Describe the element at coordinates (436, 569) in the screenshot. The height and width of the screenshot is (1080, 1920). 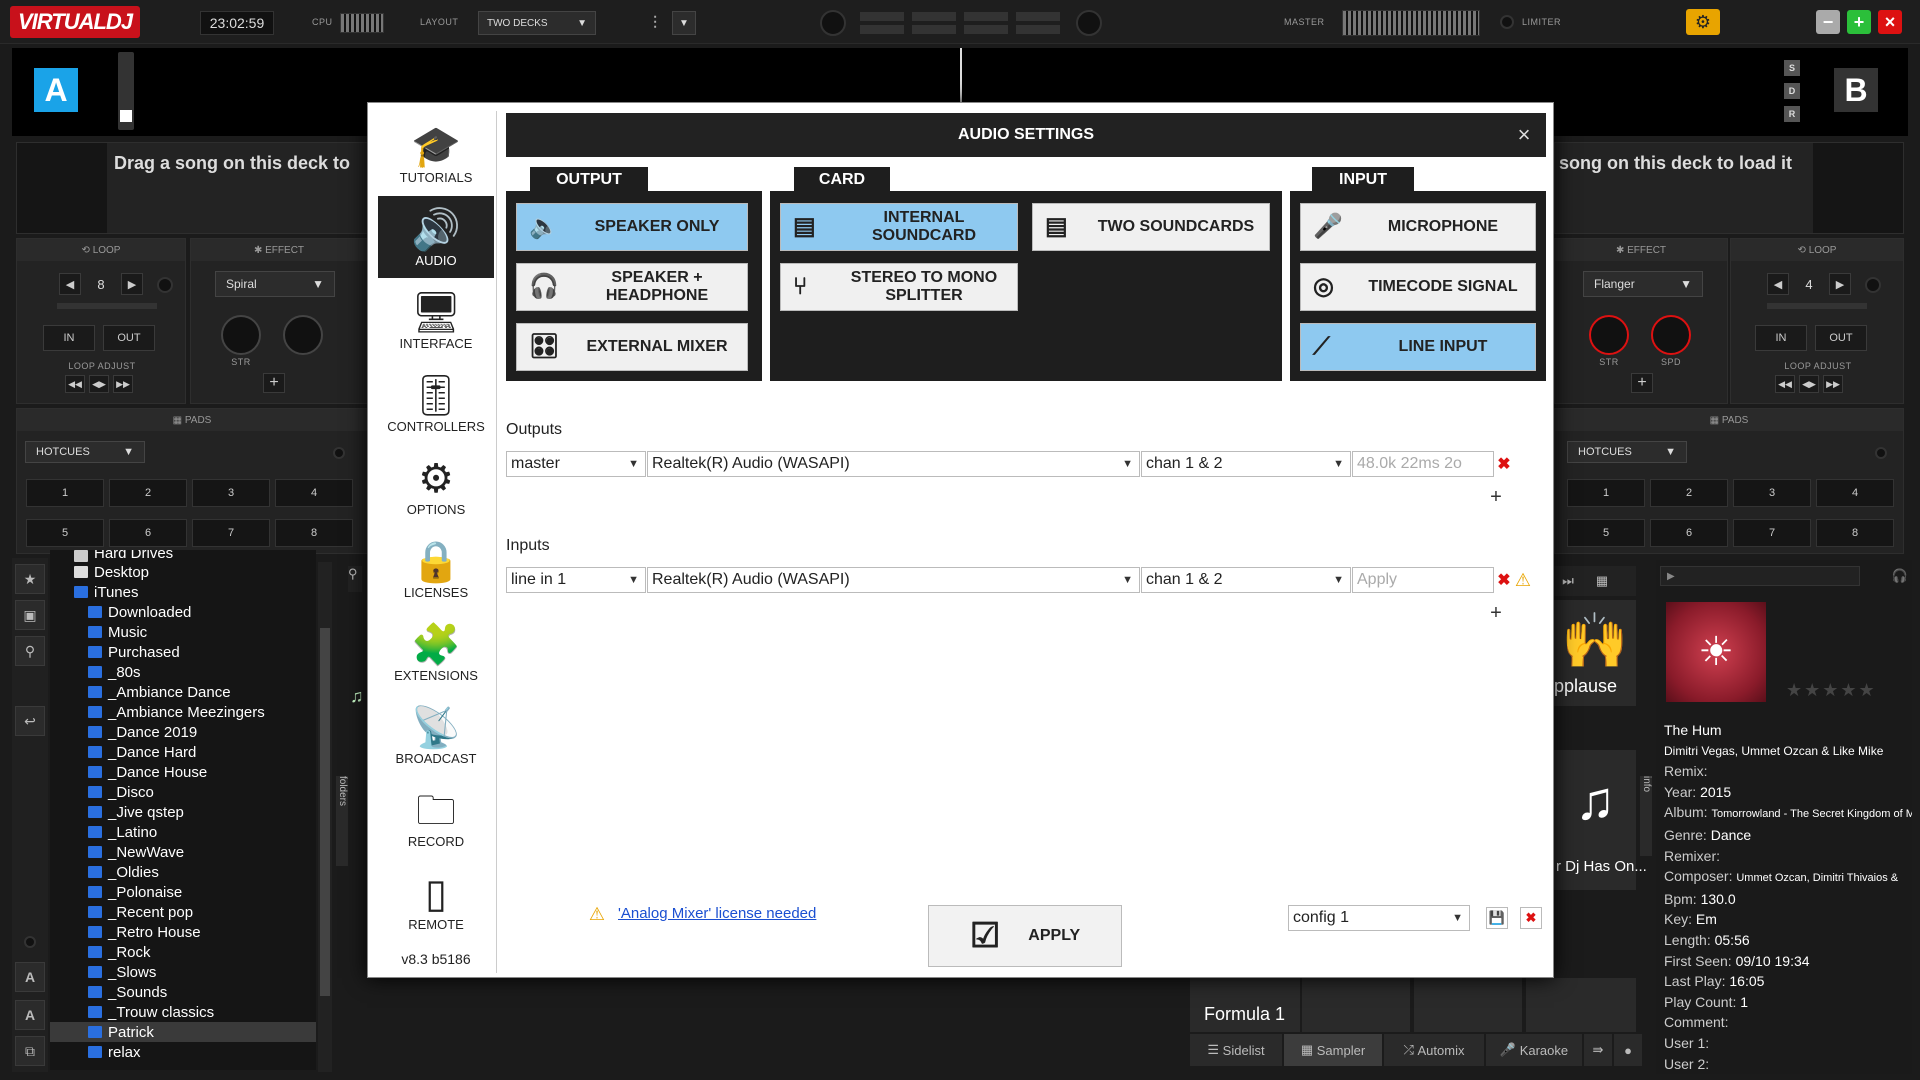
I see `nav-licenses: 🔒 LICENSES` at that location.